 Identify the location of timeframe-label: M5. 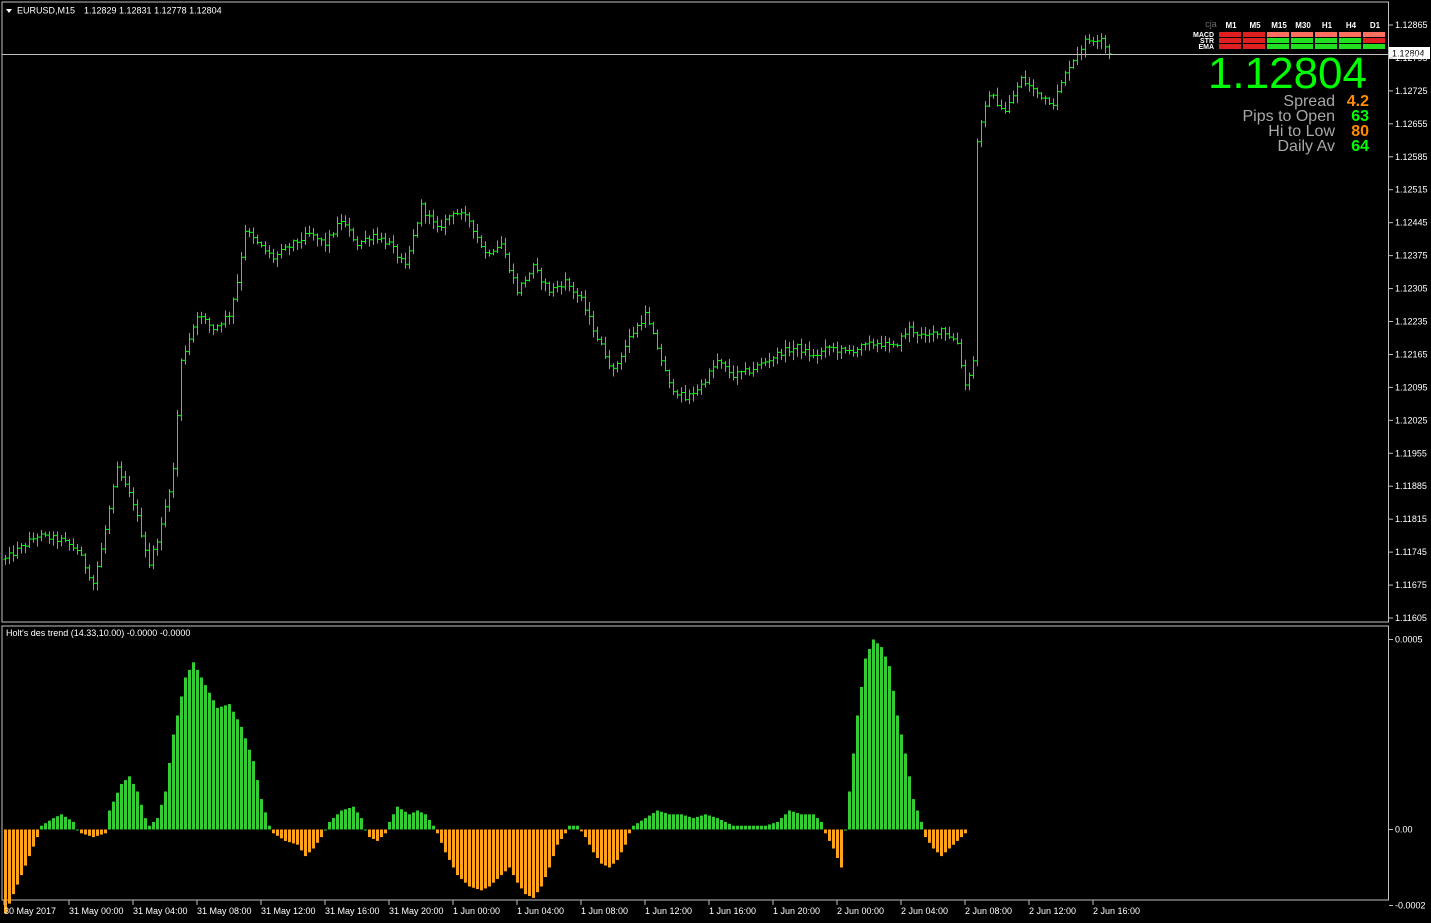
(1255, 25).